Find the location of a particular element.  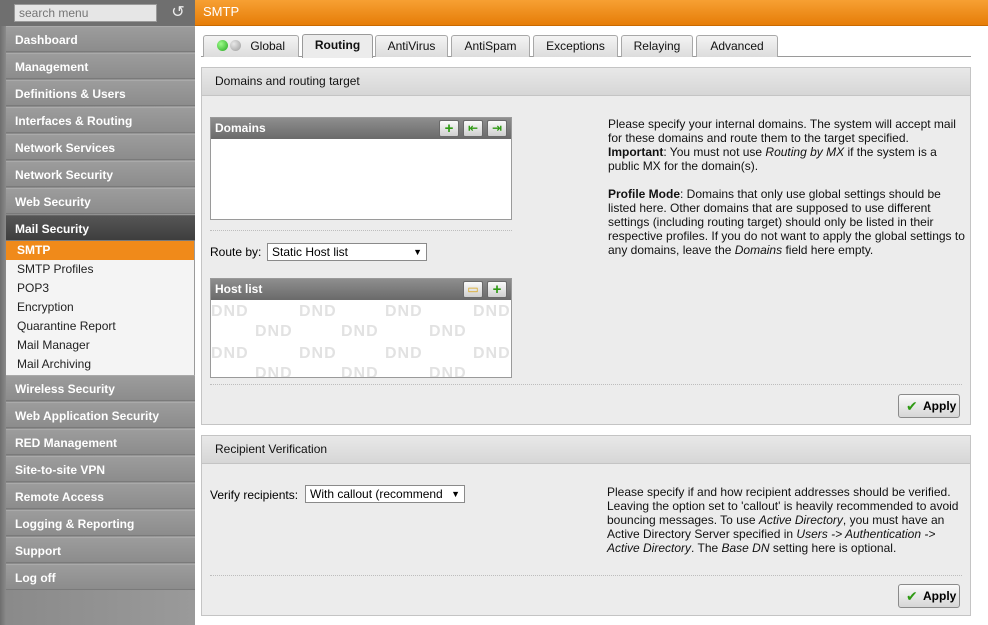

nav-site-to-site-vpn: Site-to-site VPN is located at coordinates (100, 469).